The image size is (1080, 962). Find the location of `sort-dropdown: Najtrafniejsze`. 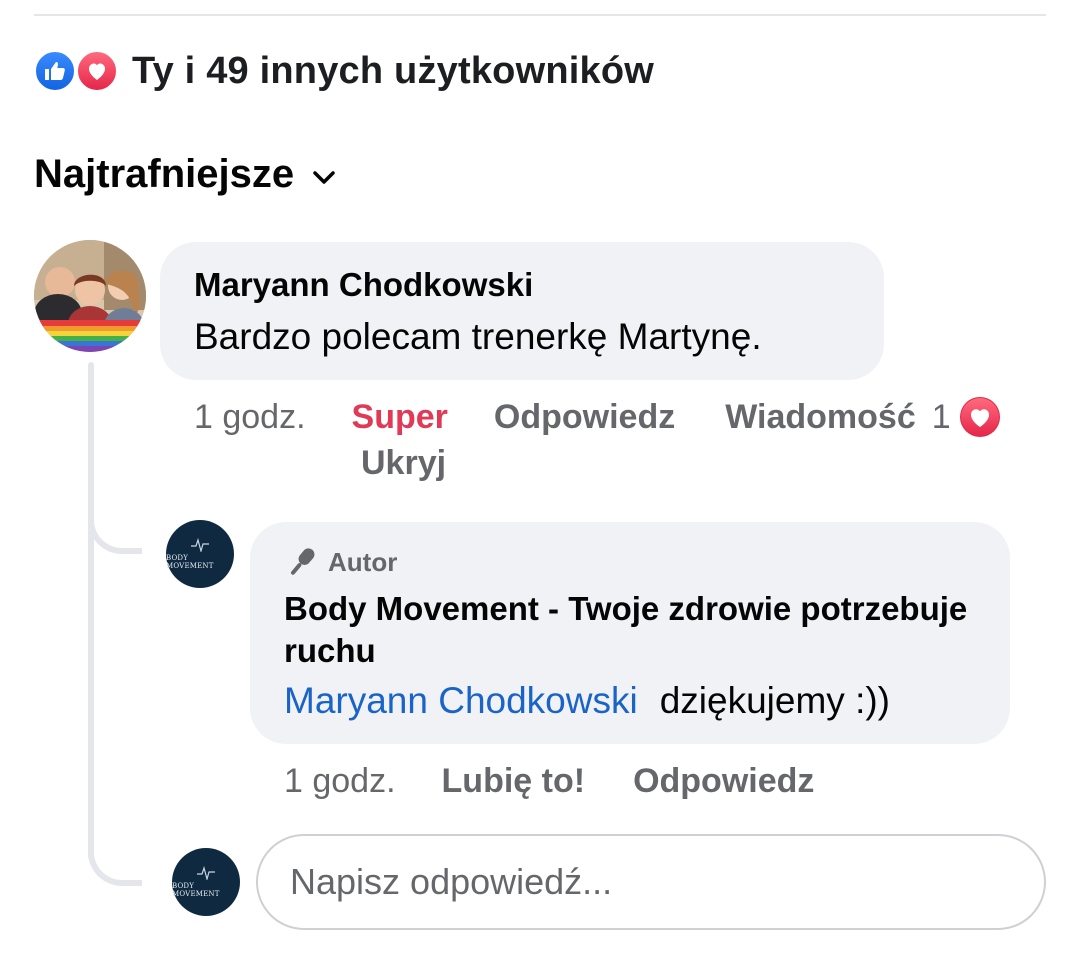

sort-dropdown: Najtrafniejsze is located at coordinates (185, 174).